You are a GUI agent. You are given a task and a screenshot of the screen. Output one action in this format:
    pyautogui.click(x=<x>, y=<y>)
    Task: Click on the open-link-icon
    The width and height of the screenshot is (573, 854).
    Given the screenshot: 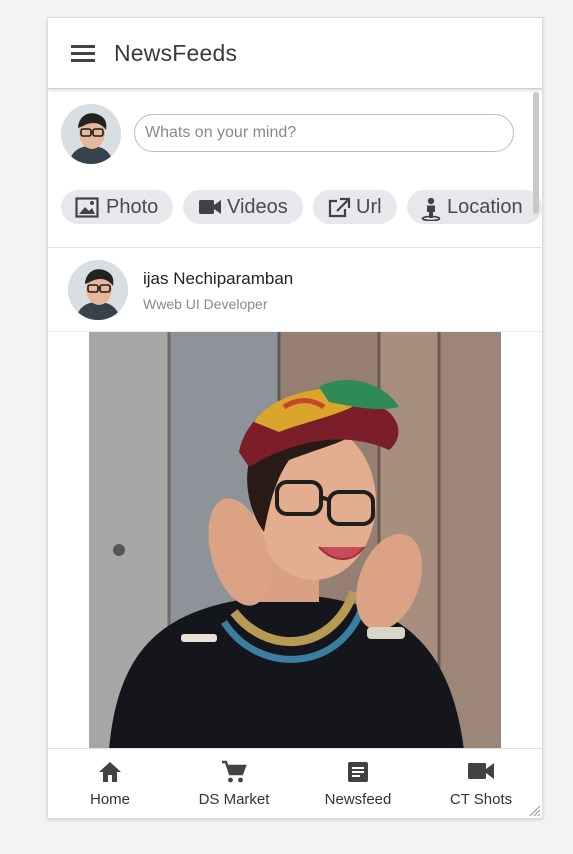 What is the action you would take?
    pyautogui.click(x=339, y=207)
    